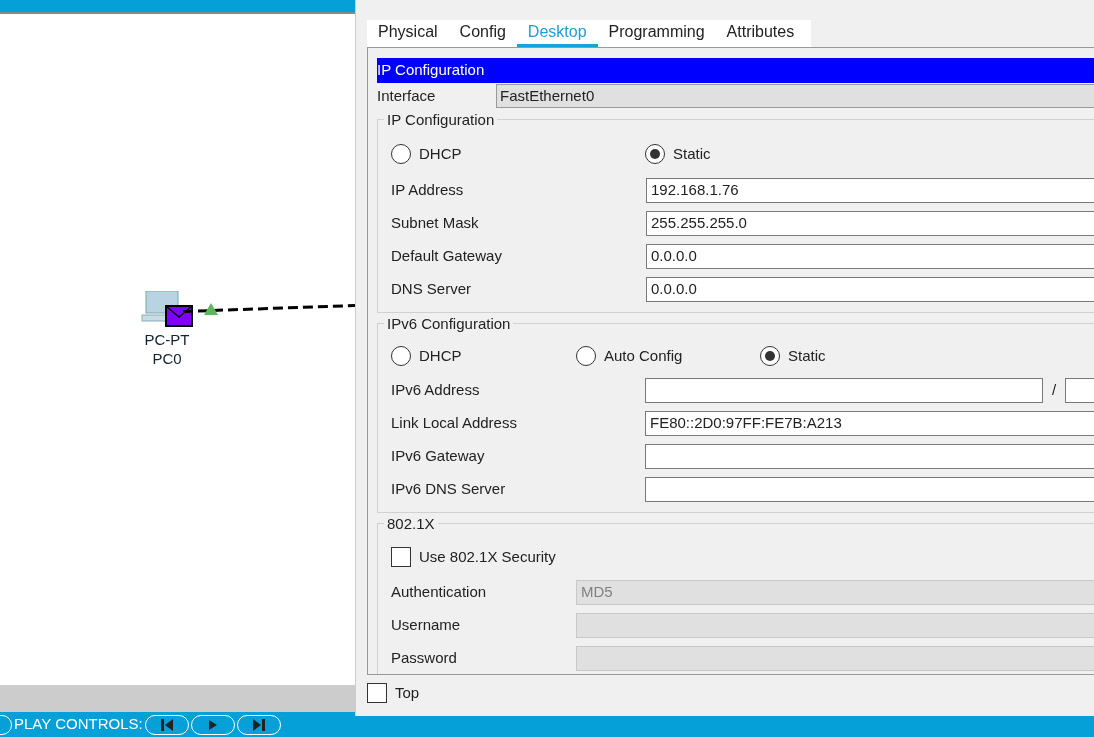 Image resolution: width=1094 pixels, height=737 pixels. I want to click on tab: Programming, so click(656, 33).